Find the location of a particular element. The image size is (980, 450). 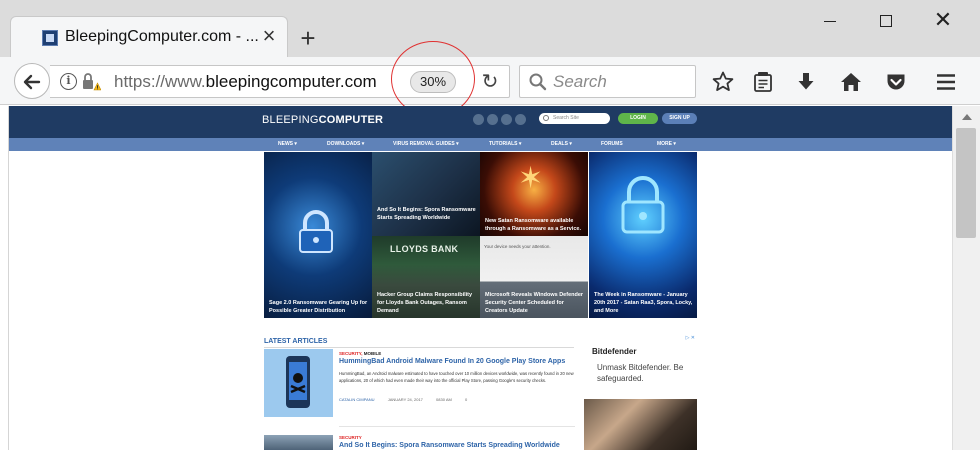

padlock-image-icon is located at coordinates (316, 231).